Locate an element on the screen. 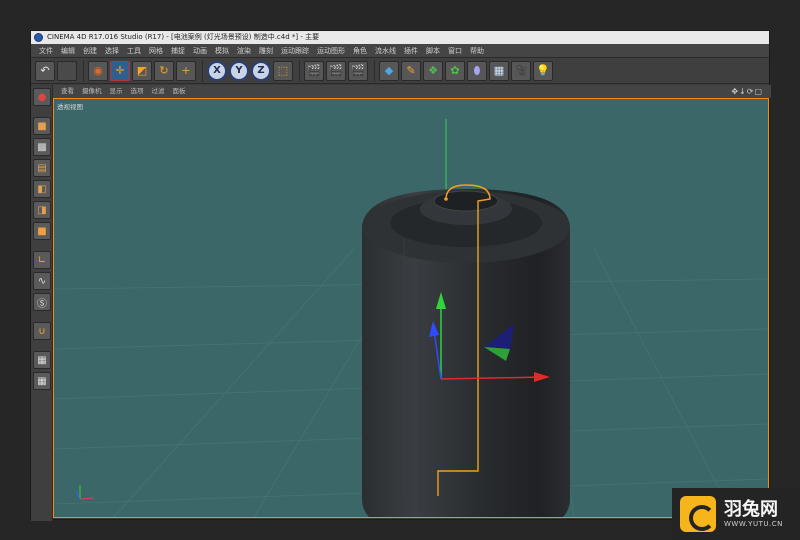 The width and height of the screenshot is (800, 540). object-create-group: ◆ ✎ ❖ ✿ ⬮ ▦ 🎥 💡 is located at coordinates (469, 71).